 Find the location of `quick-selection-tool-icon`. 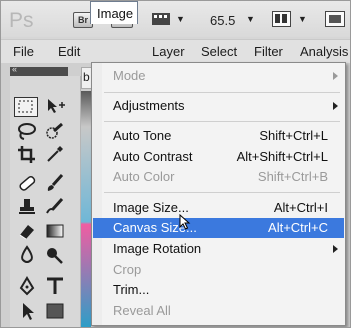

quick-selection-tool-icon is located at coordinates (55, 131).